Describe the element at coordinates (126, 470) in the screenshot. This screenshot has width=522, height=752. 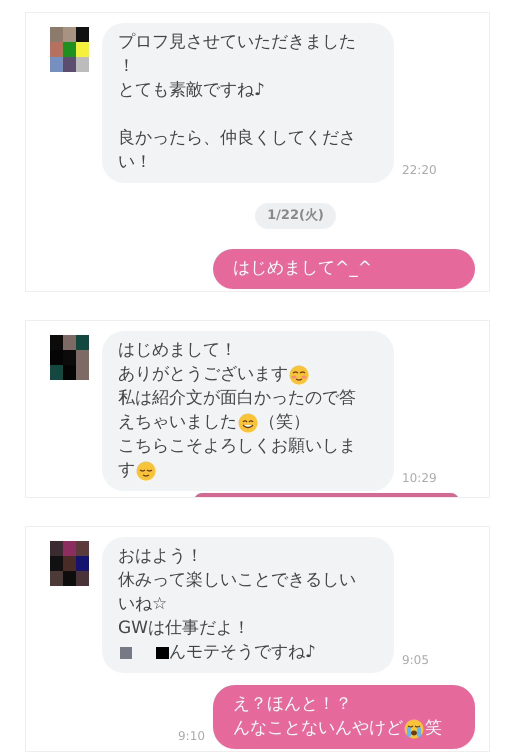
I see `message-text: す` at that location.